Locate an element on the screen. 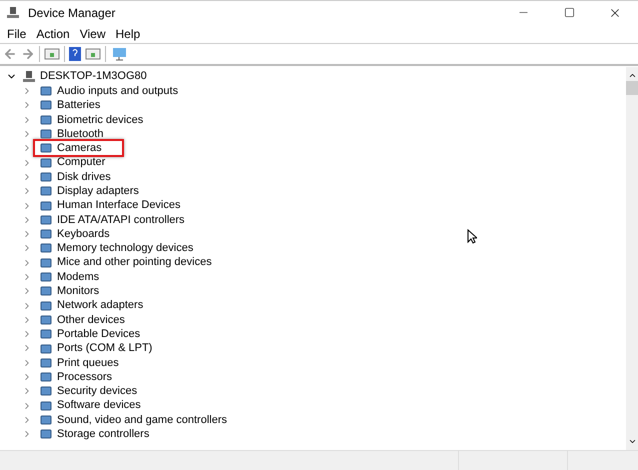 Image resolution: width=638 pixels, height=470 pixels. tree-item: Monitors is located at coordinates (78, 291).